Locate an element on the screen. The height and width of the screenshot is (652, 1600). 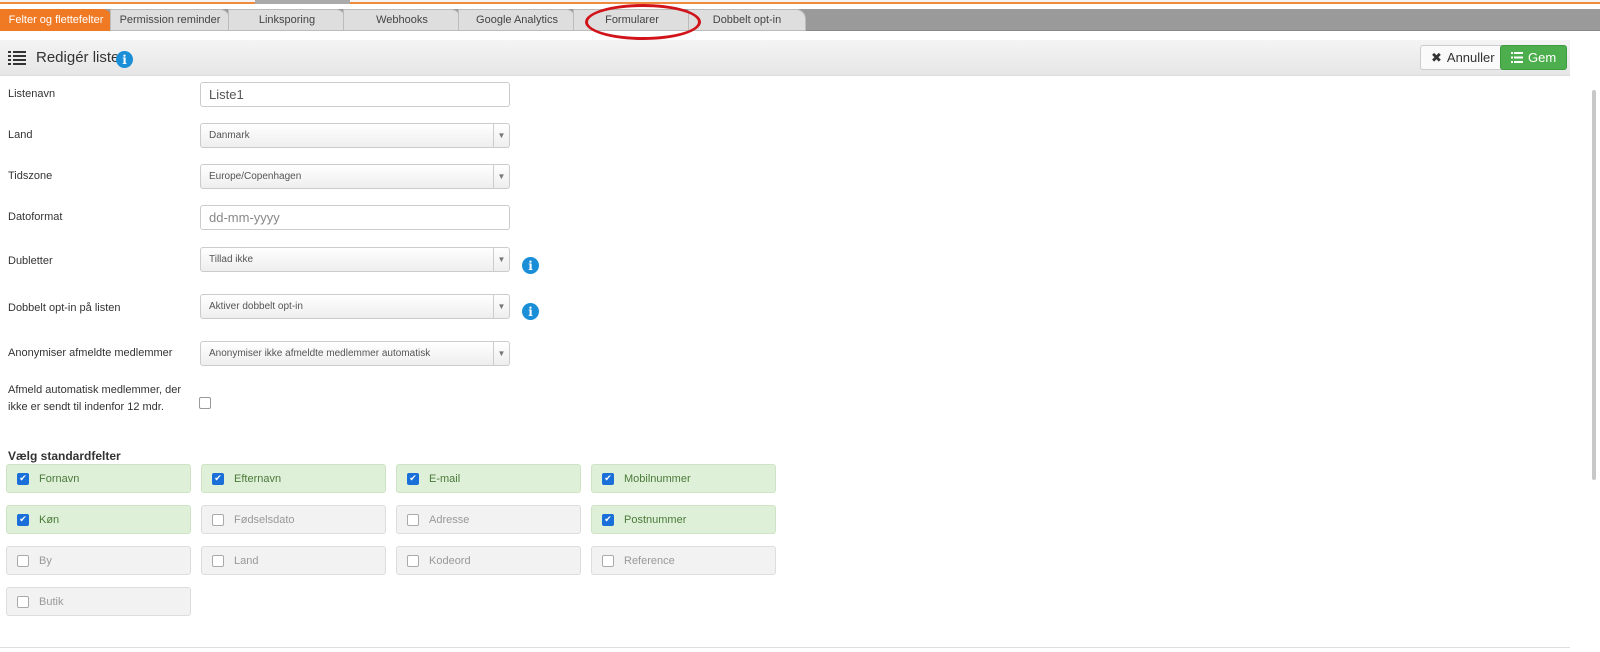
cancel-label: Annuller is located at coordinates (1470, 57).